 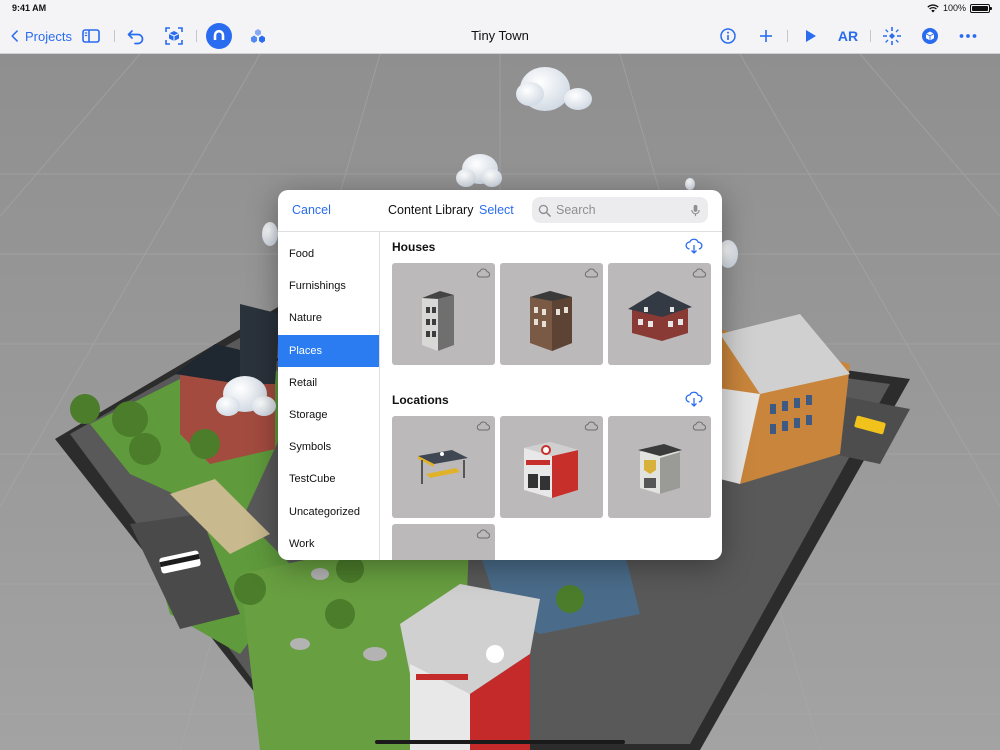 I want to click on popover-header: Cancel Content Library Select, so click(x=500, y=211).